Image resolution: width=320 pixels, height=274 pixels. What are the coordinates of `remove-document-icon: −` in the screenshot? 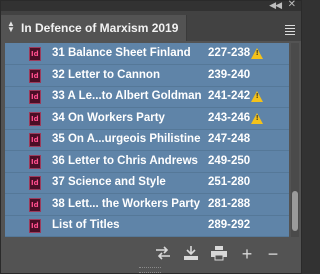 It's located at (273, 254).